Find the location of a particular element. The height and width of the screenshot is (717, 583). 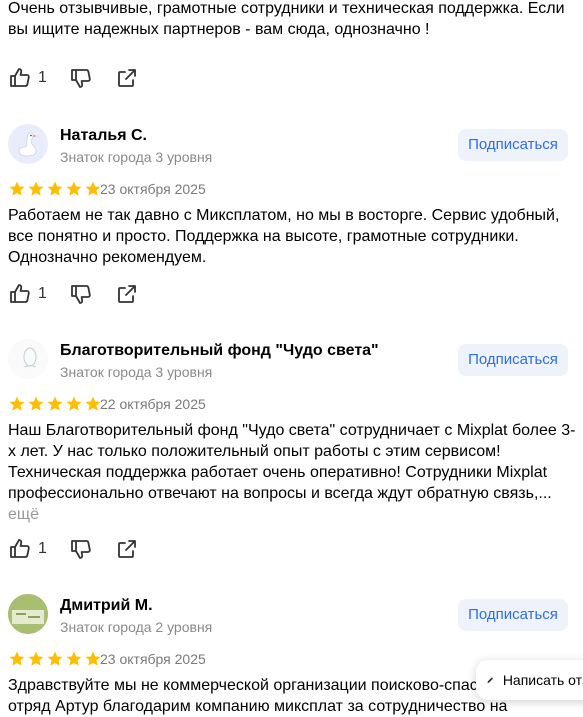

foundation-logo-icon is located at coordinates (28, 359).